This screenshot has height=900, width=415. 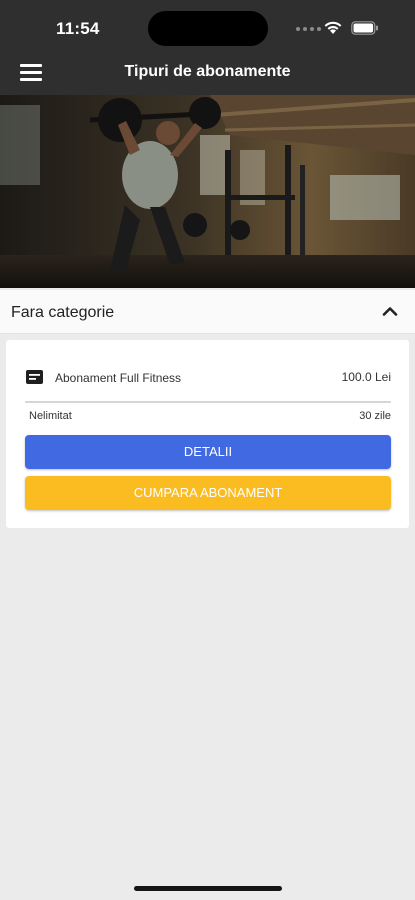 I want to click on status-time: 11:54, so click(x=78, y=28).